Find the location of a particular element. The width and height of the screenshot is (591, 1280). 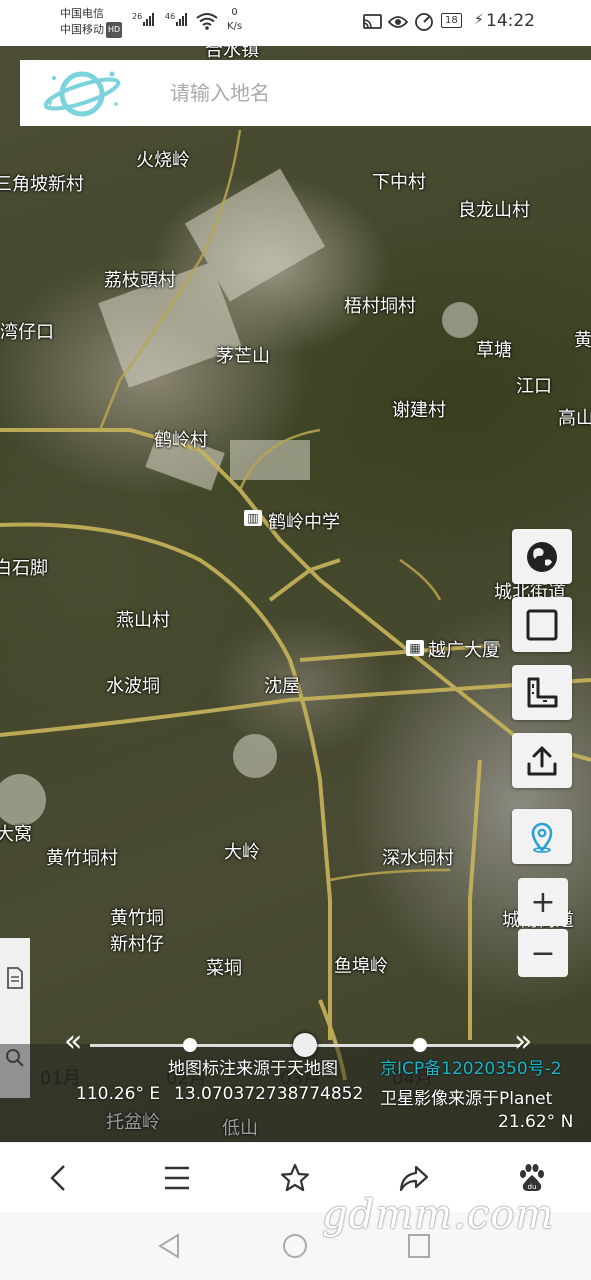

map-label: 茅芒山 is located at coordinates (243, 356).